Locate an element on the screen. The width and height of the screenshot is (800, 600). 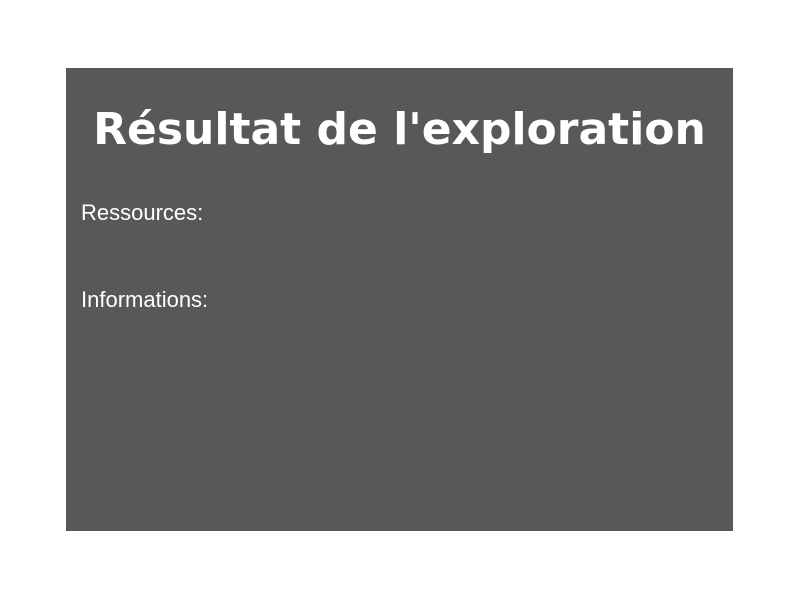
informations-label: Informations: is located at coordinates (145, 299).